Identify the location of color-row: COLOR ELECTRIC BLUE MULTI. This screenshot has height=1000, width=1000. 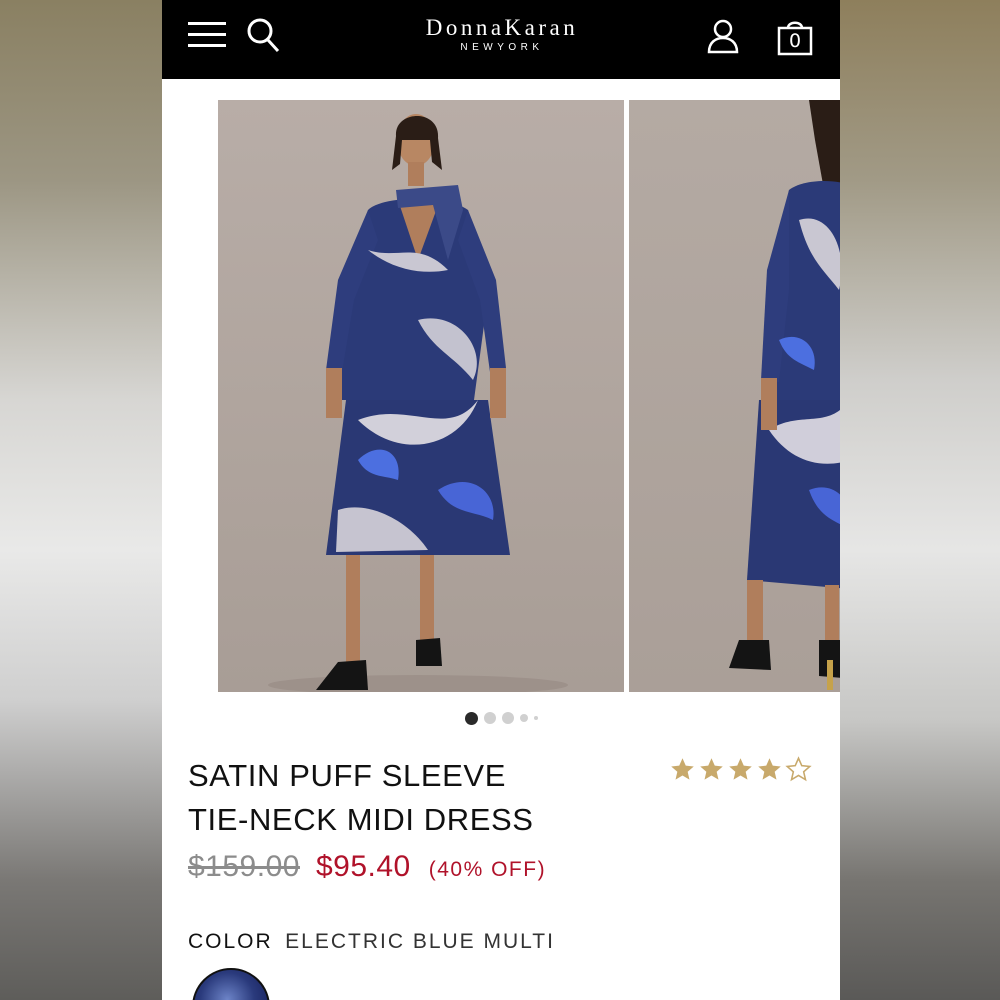
(498, 944).